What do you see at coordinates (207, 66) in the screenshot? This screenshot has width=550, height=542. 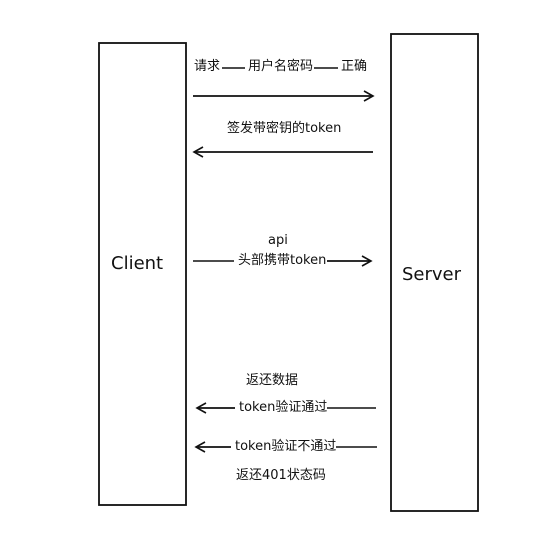 I see `request-label-left: 请求` at bounding box center [207, 66].